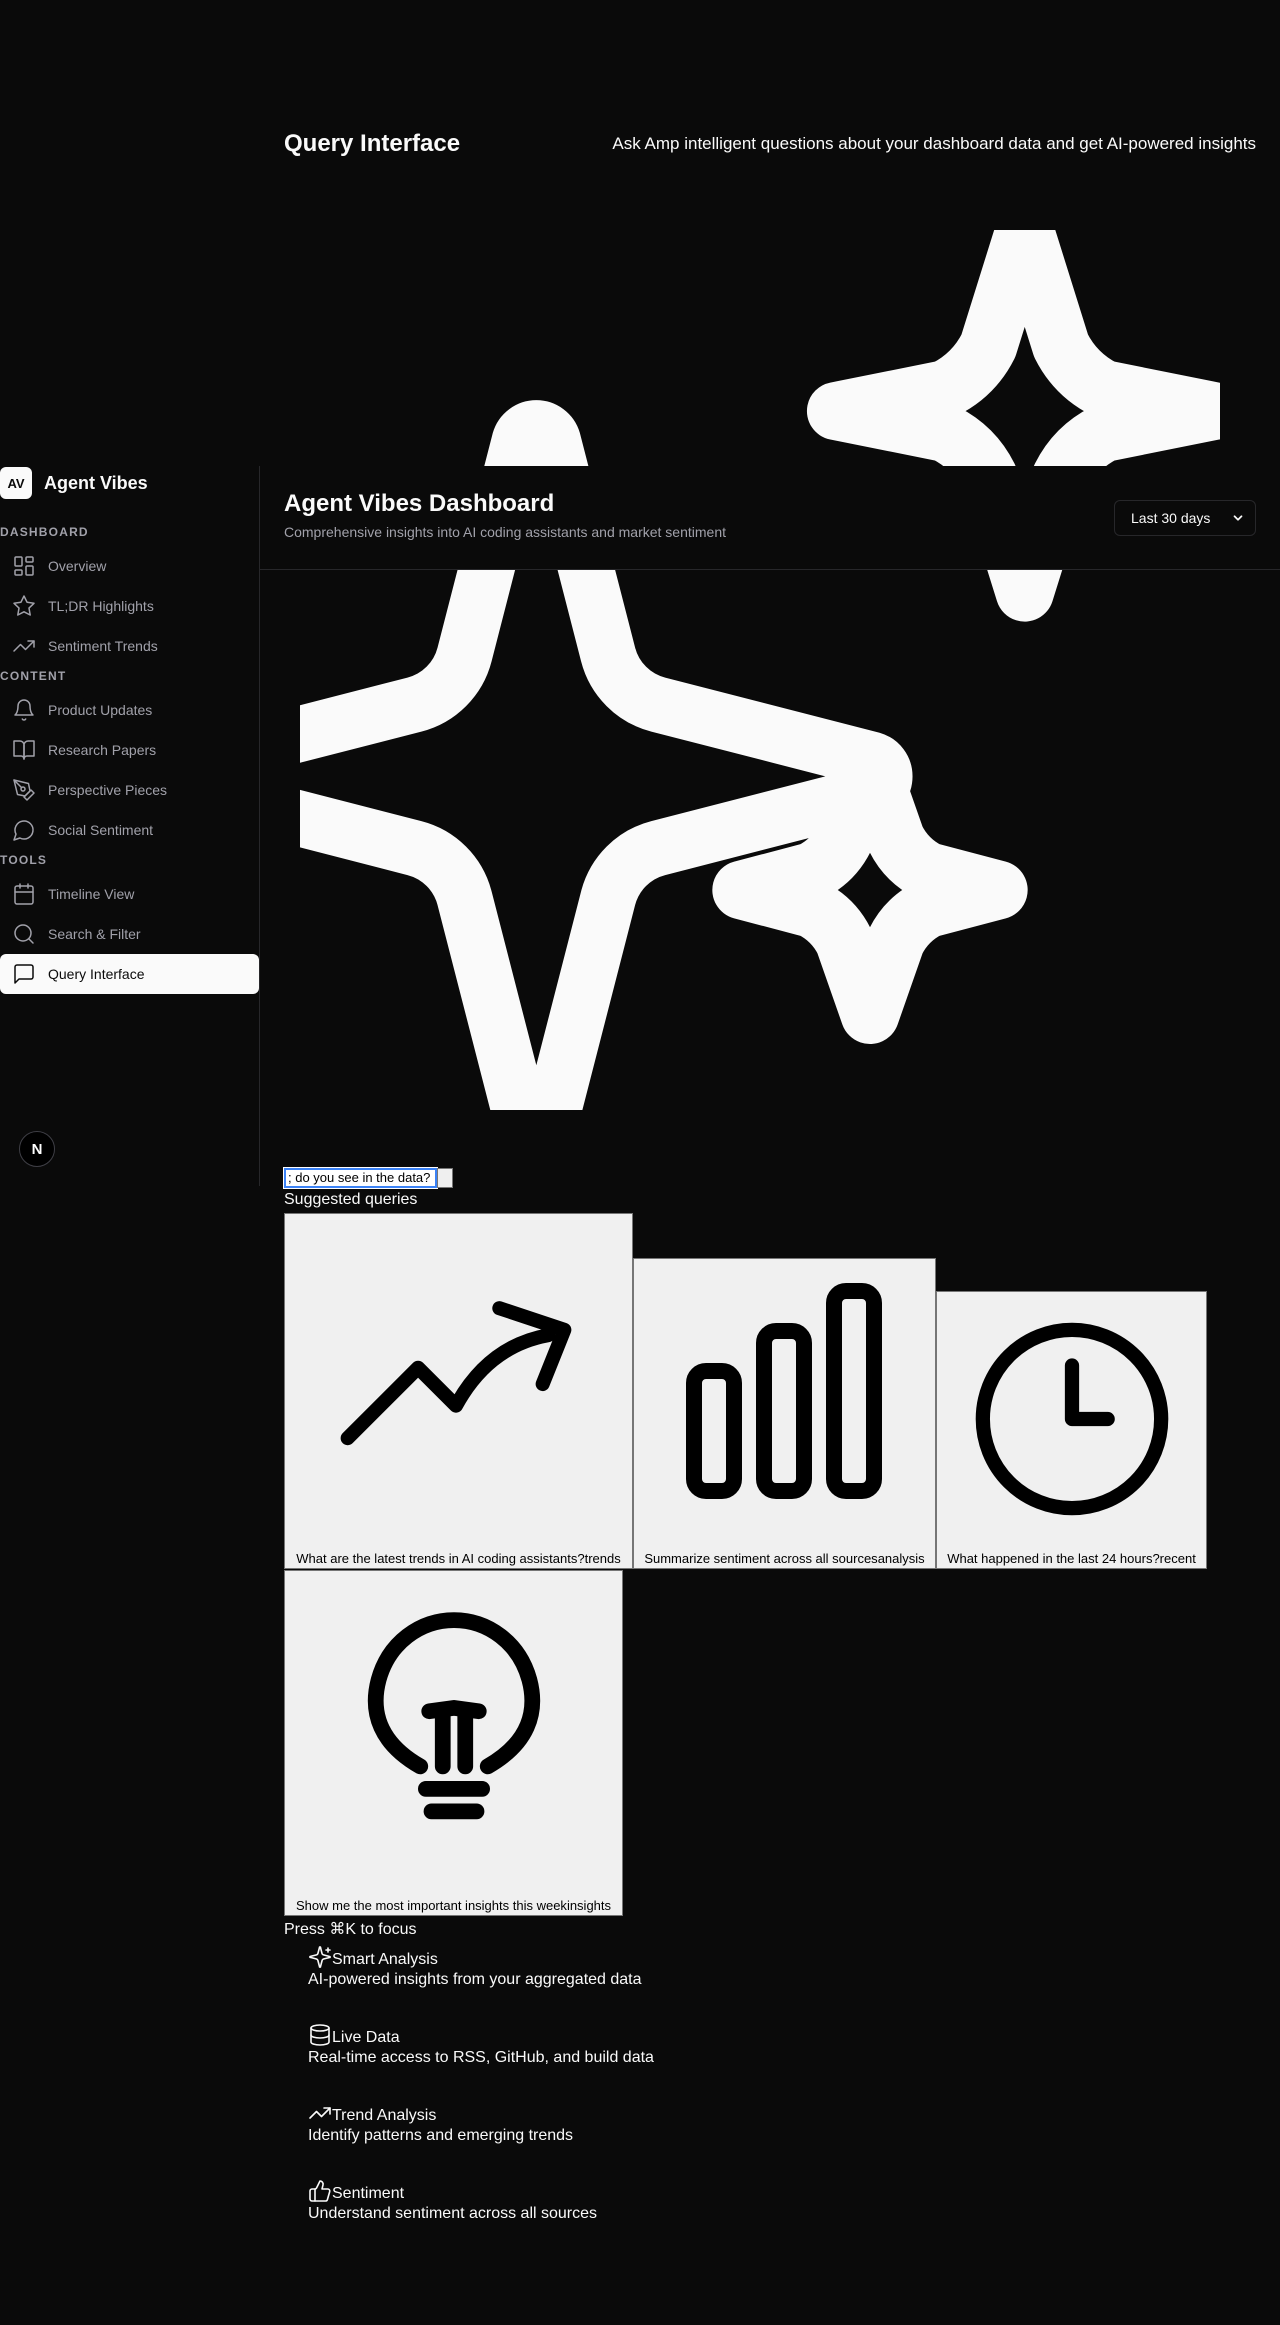 This screenshot has height=2325, width=1280. What do you see at coordinates (44, 532) in the screenshot?
I see `nav-group-dashboard: DASHBOARD` at bounding box center [44, 532].